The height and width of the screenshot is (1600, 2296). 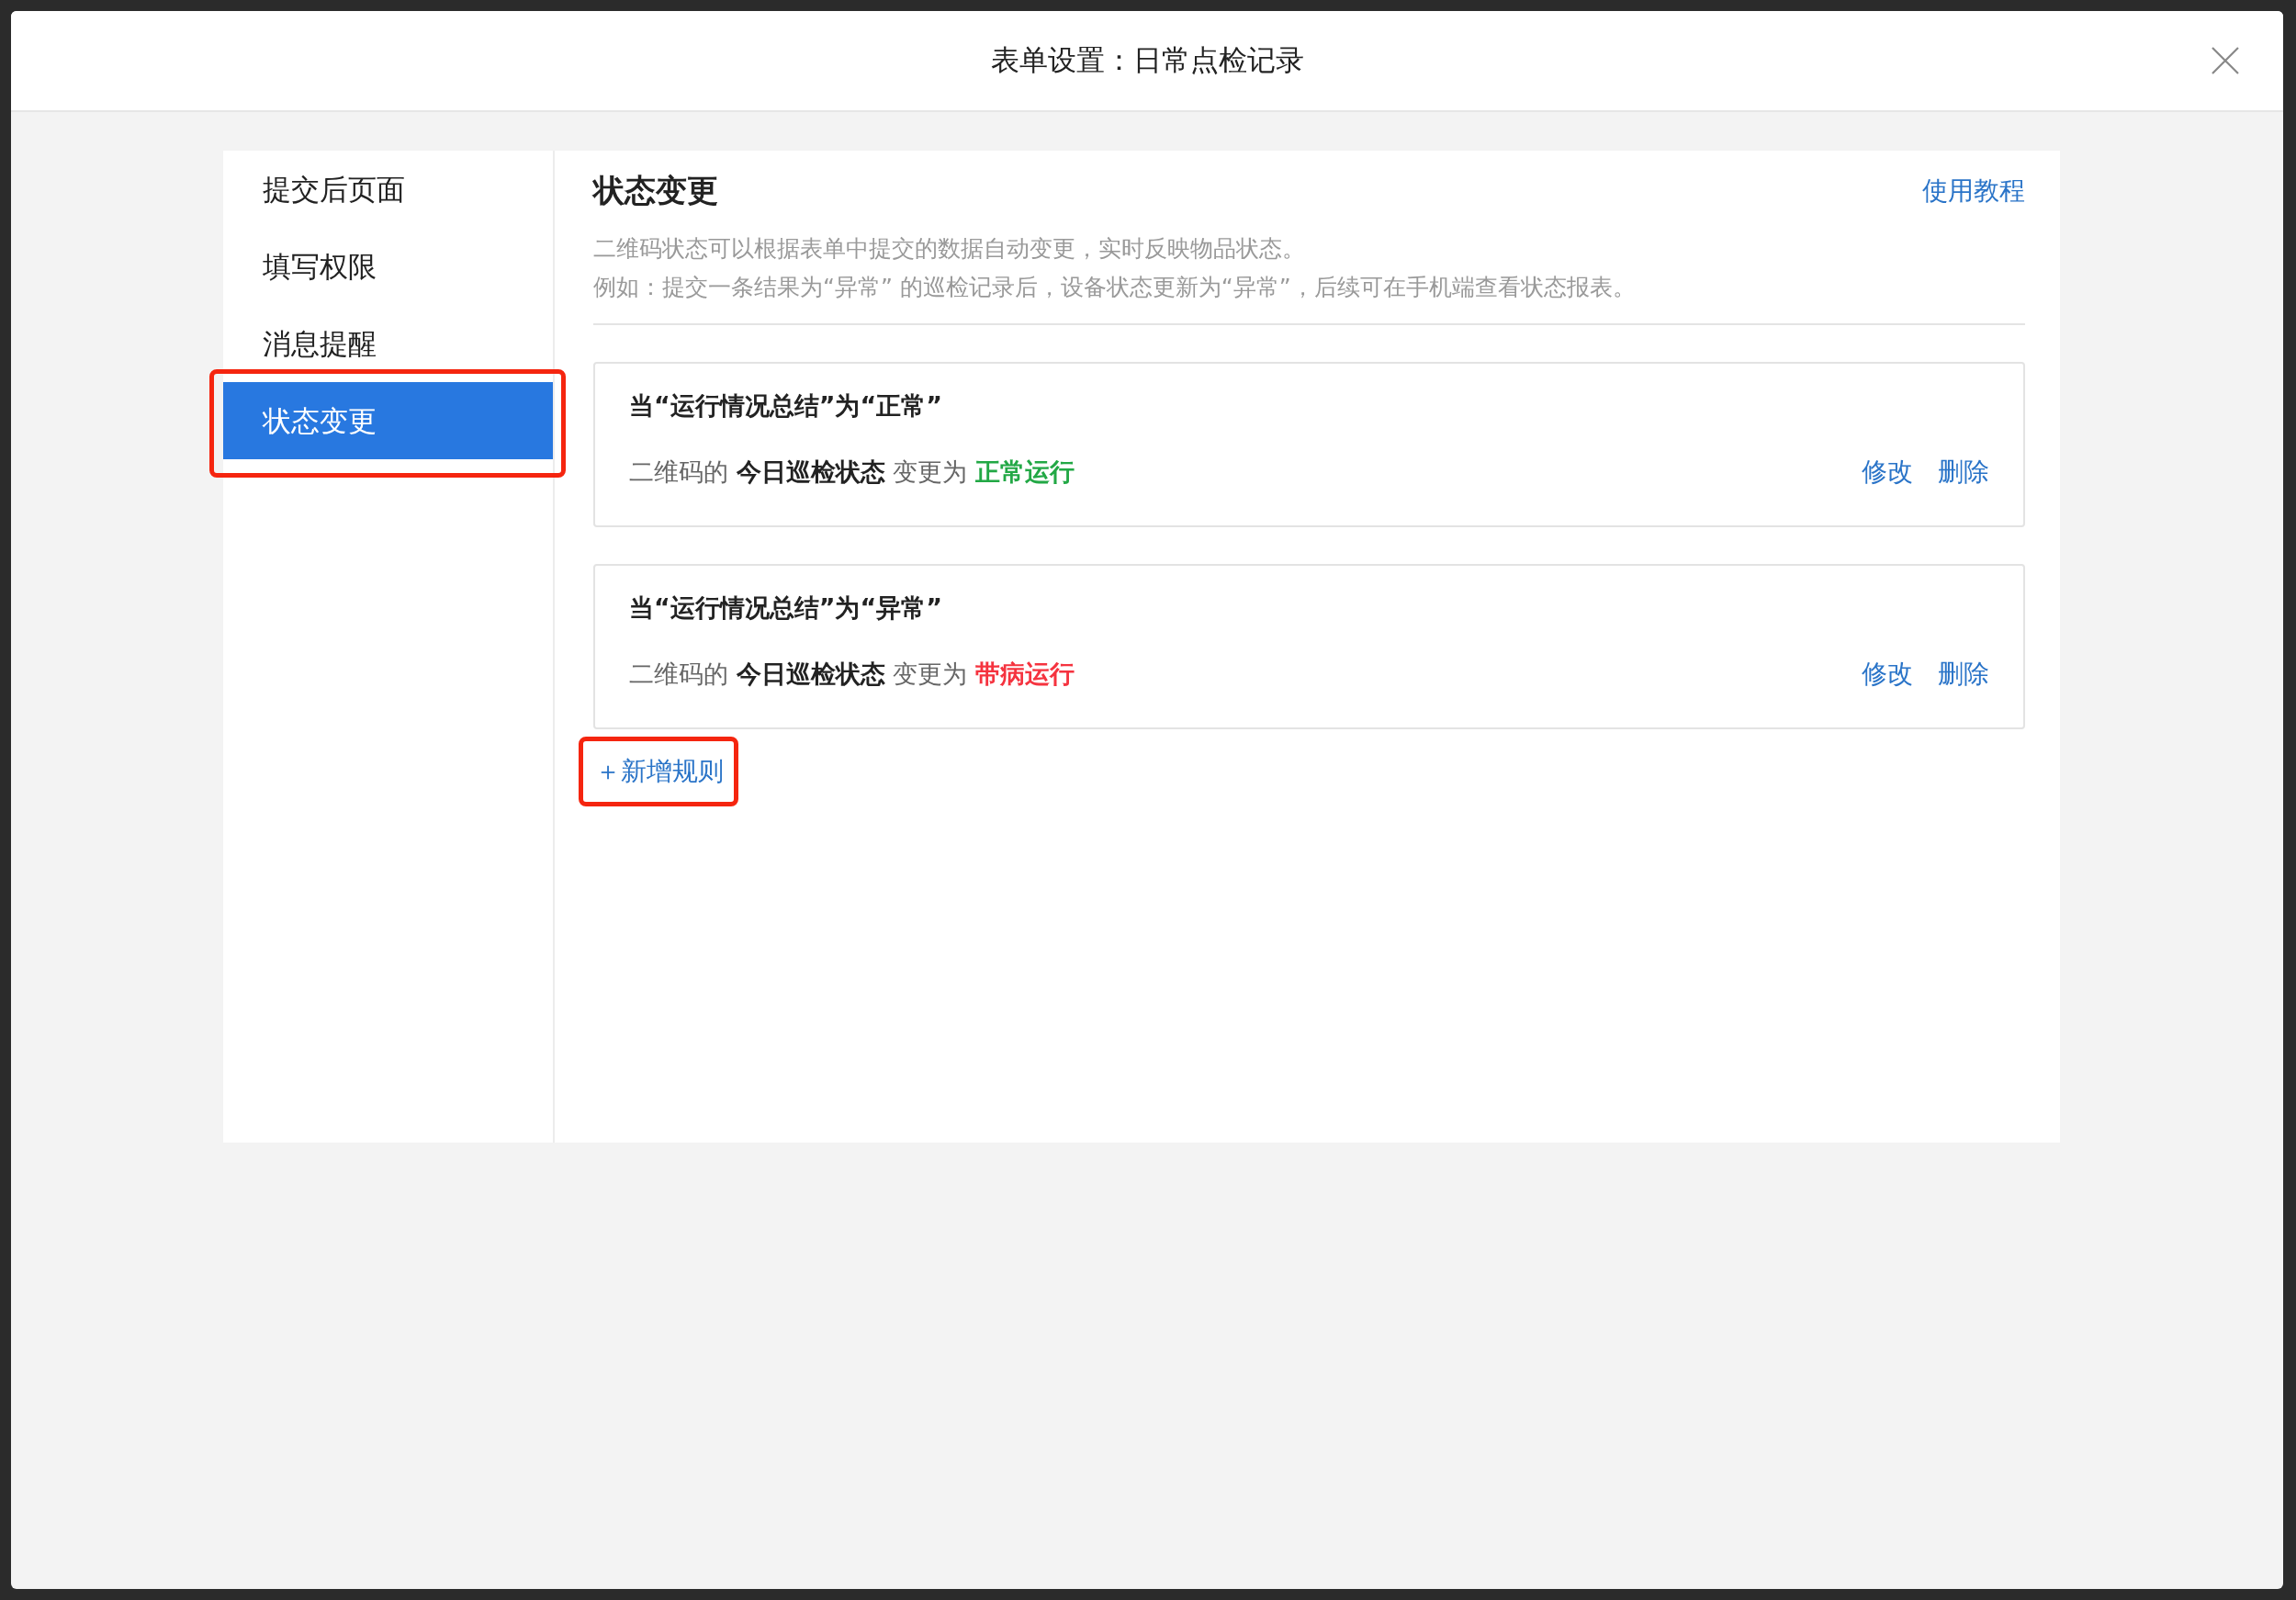 I want to click on rule-condition: 当“运行情况总结”为“正常”, so click(x=786, y=406).